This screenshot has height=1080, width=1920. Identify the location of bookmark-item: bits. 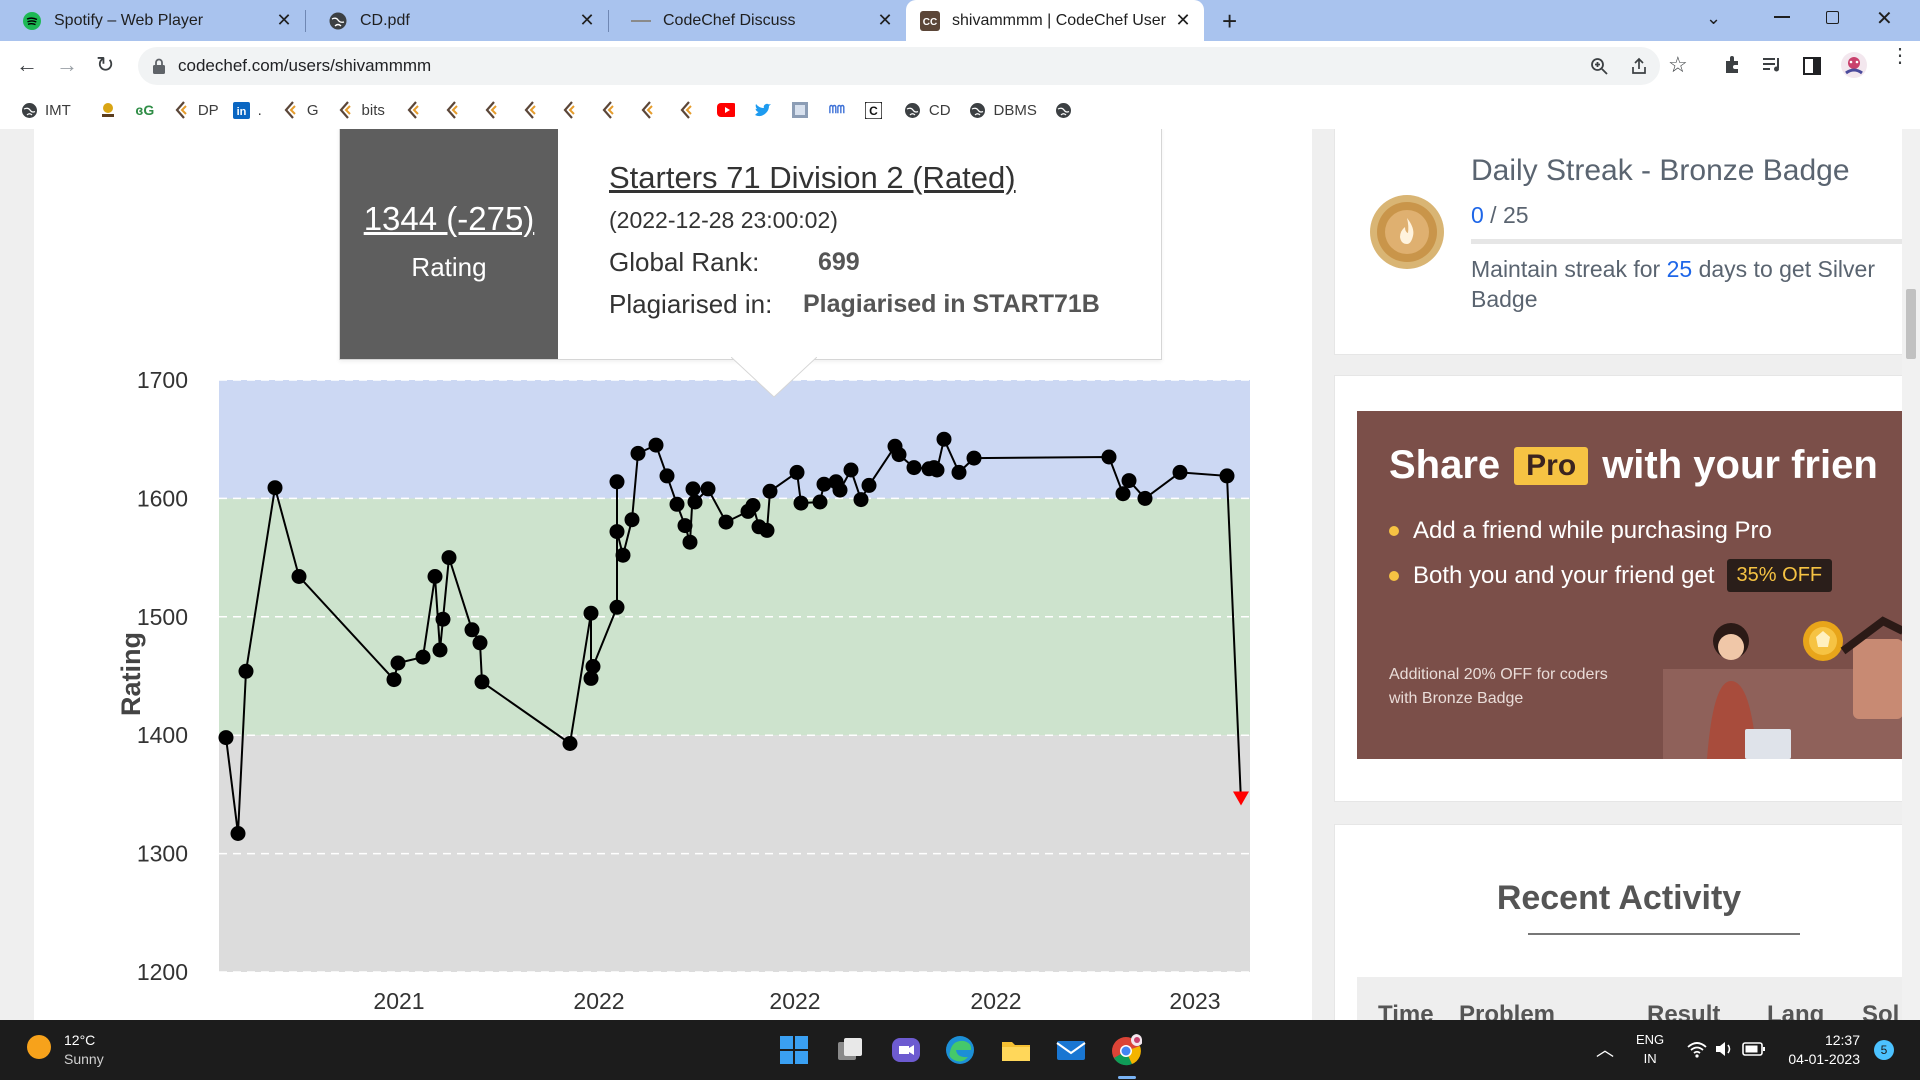
(361, 110).